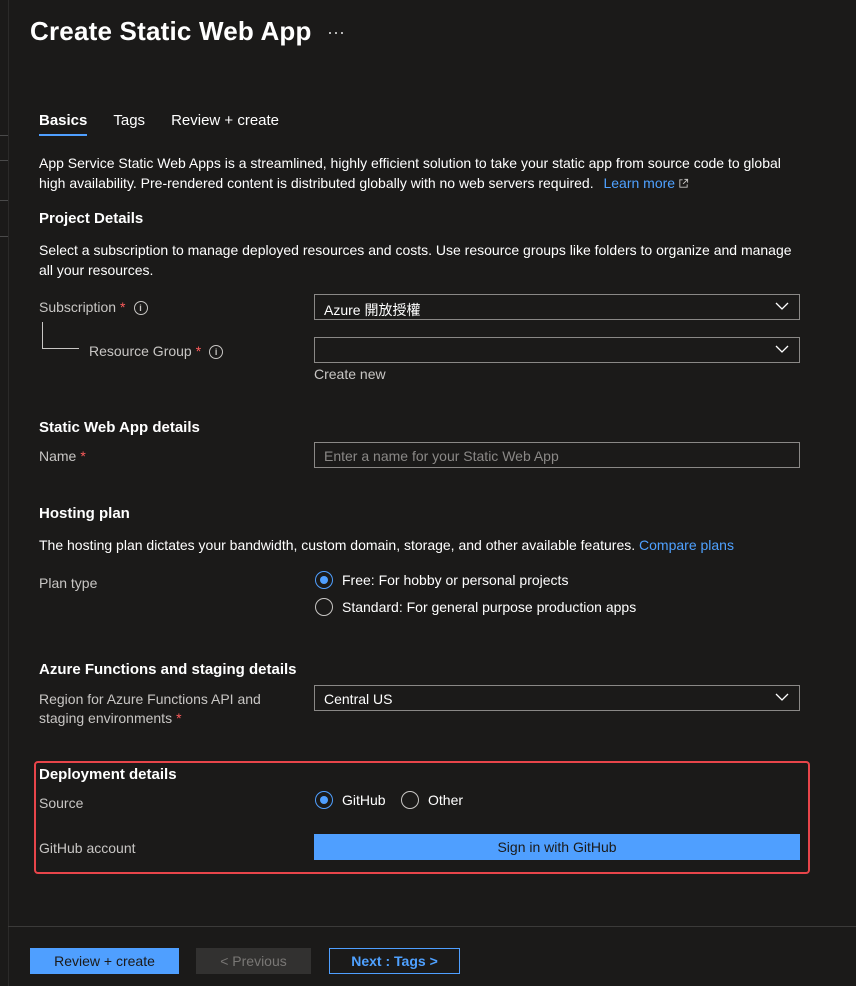  Describe the element at coordinates (394, 961) in the screenshot. I see `next-tags-button: Next : Tags >` at that location.